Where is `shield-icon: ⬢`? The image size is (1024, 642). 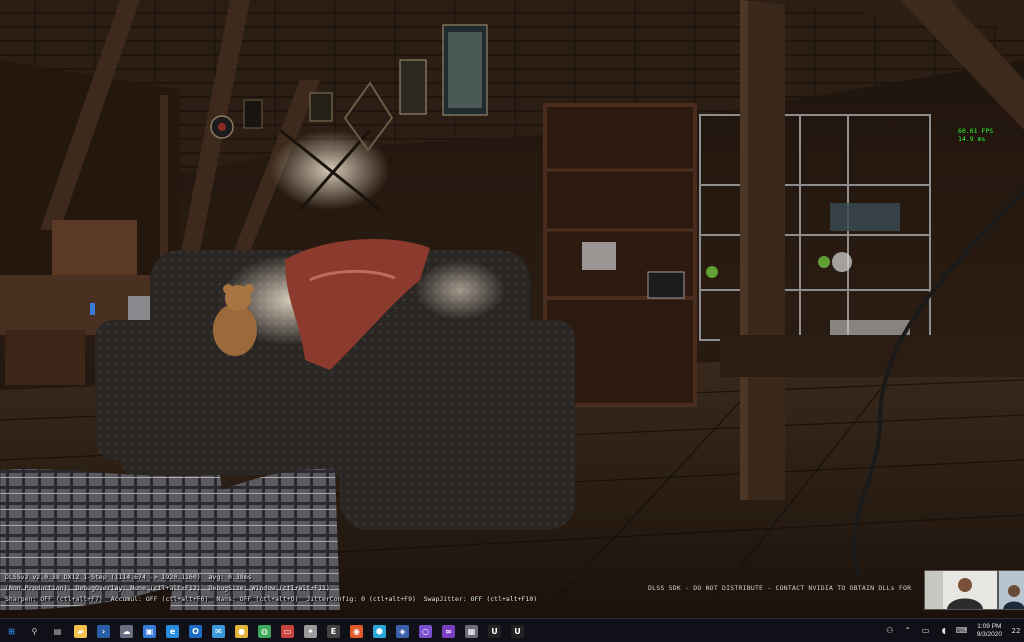 shield-icon: ⬢ is located at coordinates (379, 631).